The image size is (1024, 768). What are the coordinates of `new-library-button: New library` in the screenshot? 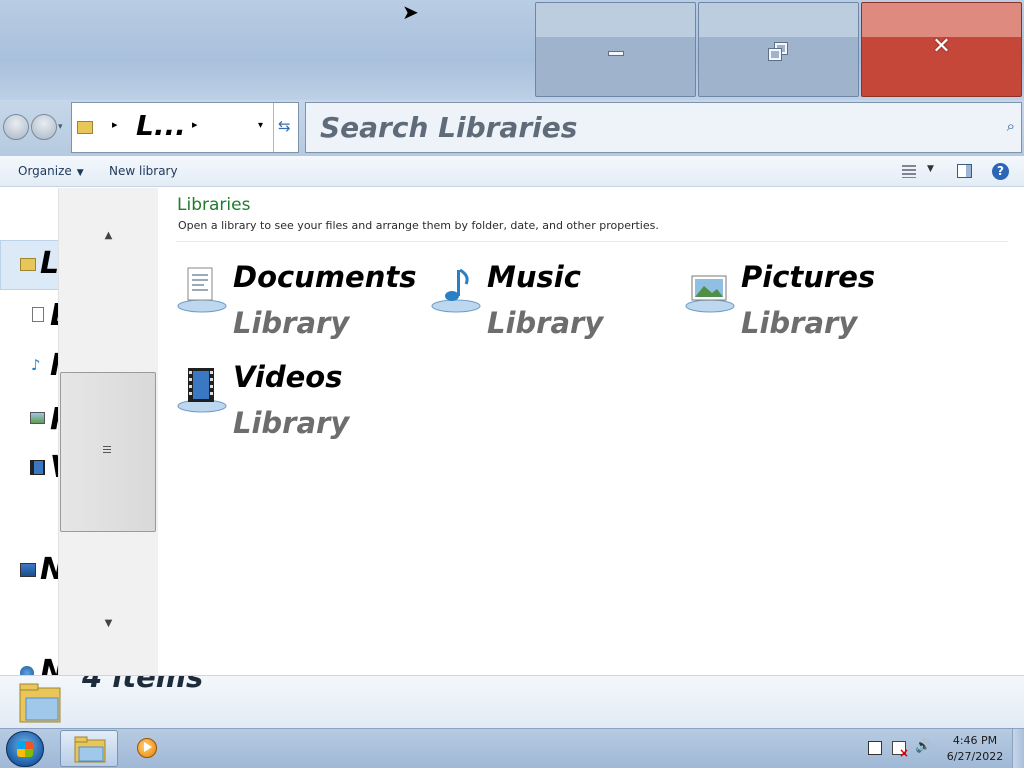 It's located at (143, 171).